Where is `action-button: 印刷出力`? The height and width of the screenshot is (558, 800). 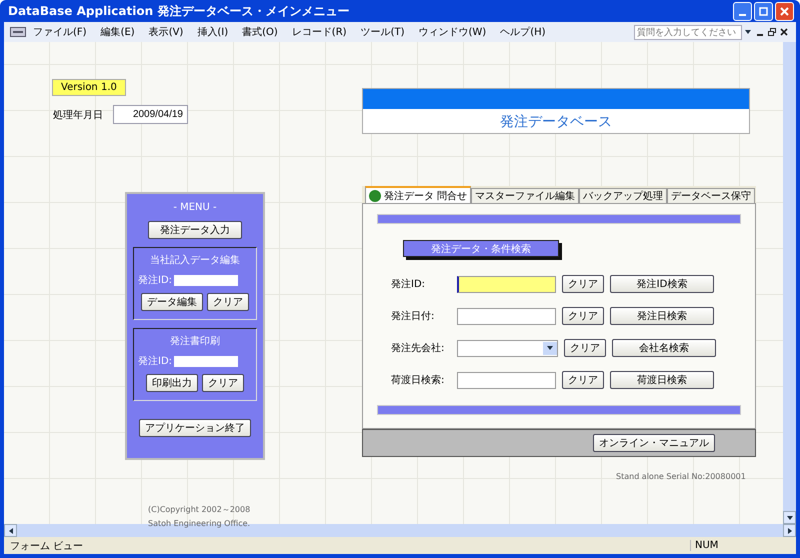 action-button: 印刷出力 is located at coordinates (172, 383).